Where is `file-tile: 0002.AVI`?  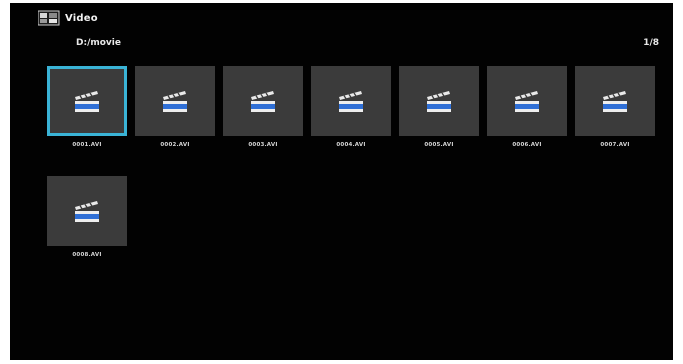 file-tile: 0002.AVI is located at coordinates (179, 121).